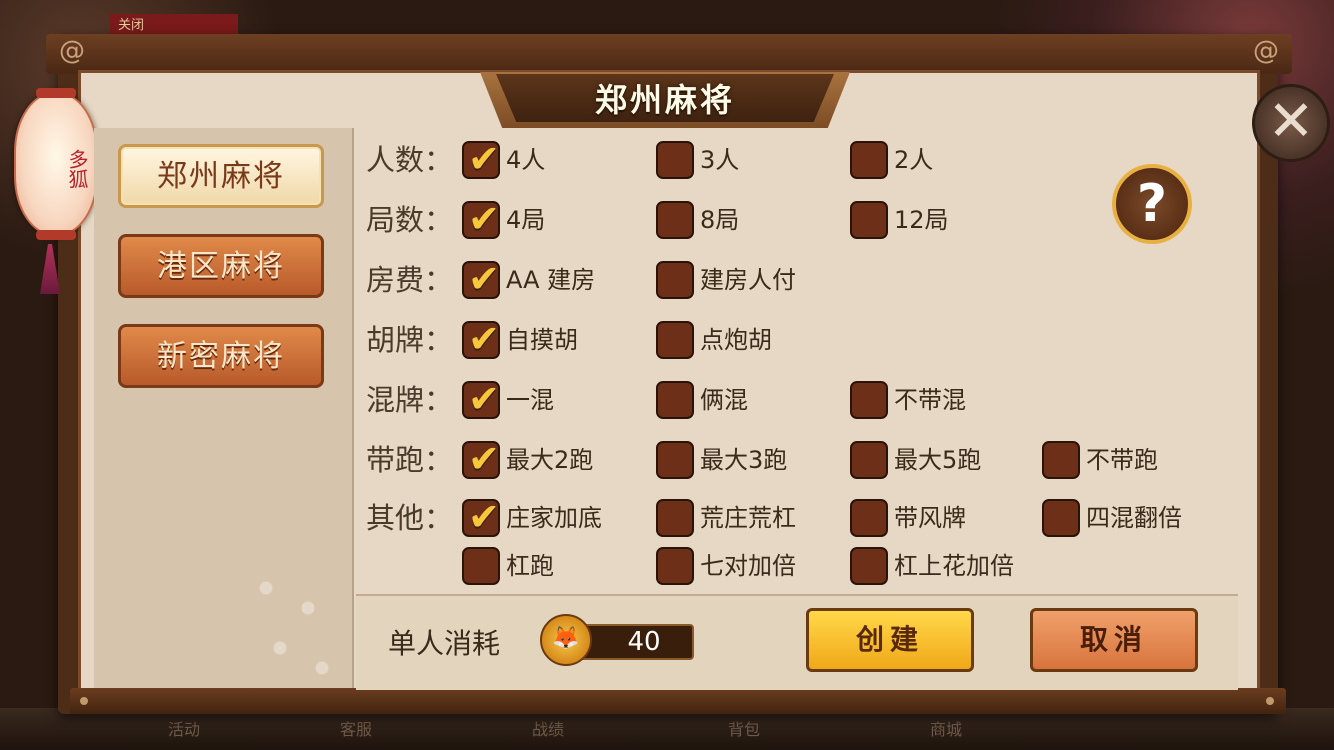 This screenshot has height=750, width=1334. I want to click on option-choice-label: 杠跑, so click(530, 566).